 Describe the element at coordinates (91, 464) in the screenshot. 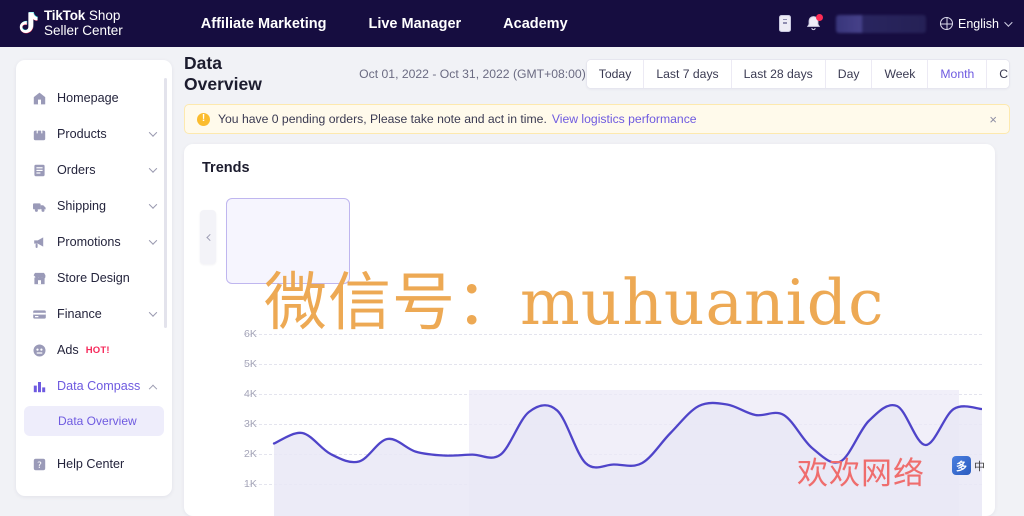

I see `sidebar-item-label: Help Center` at that location.